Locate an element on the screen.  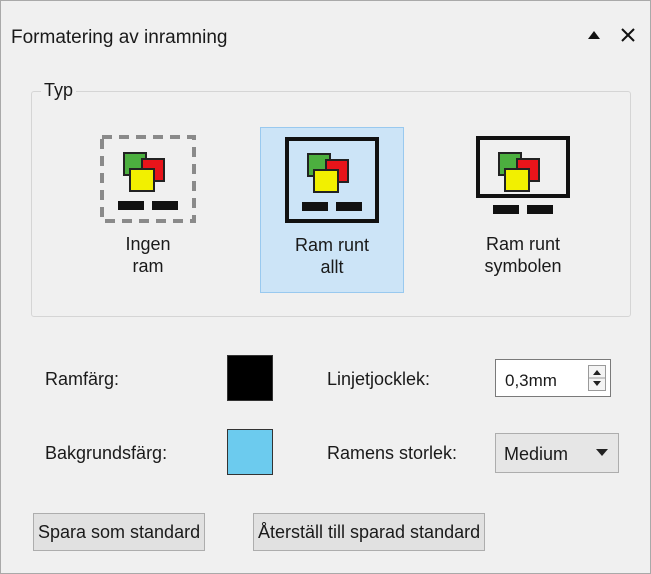
frame-size-label: Ramens storlek: is located at coordinates (392, 453).